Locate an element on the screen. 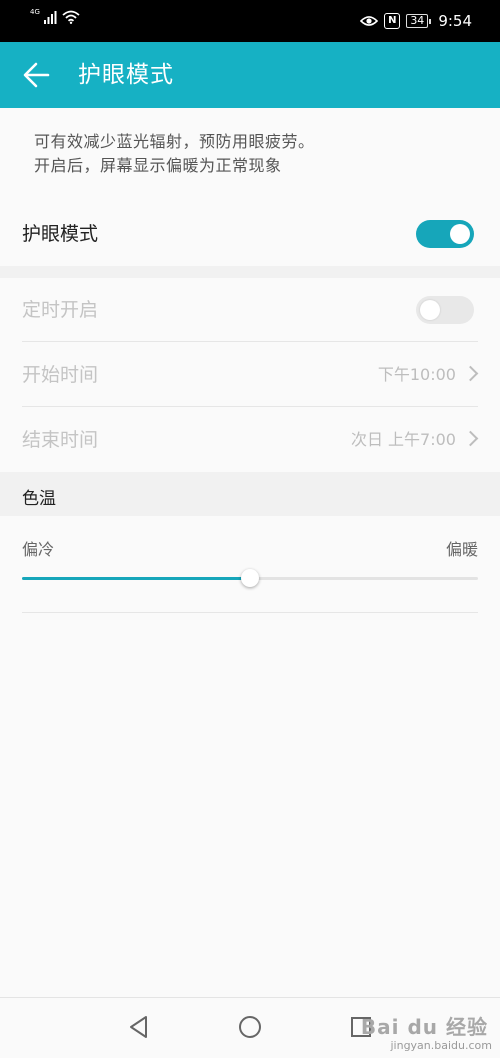 The height and width of the screenshot is (1058, 500). eye-comfort-row: 护眼模式 is located at coordinates (250, 234).